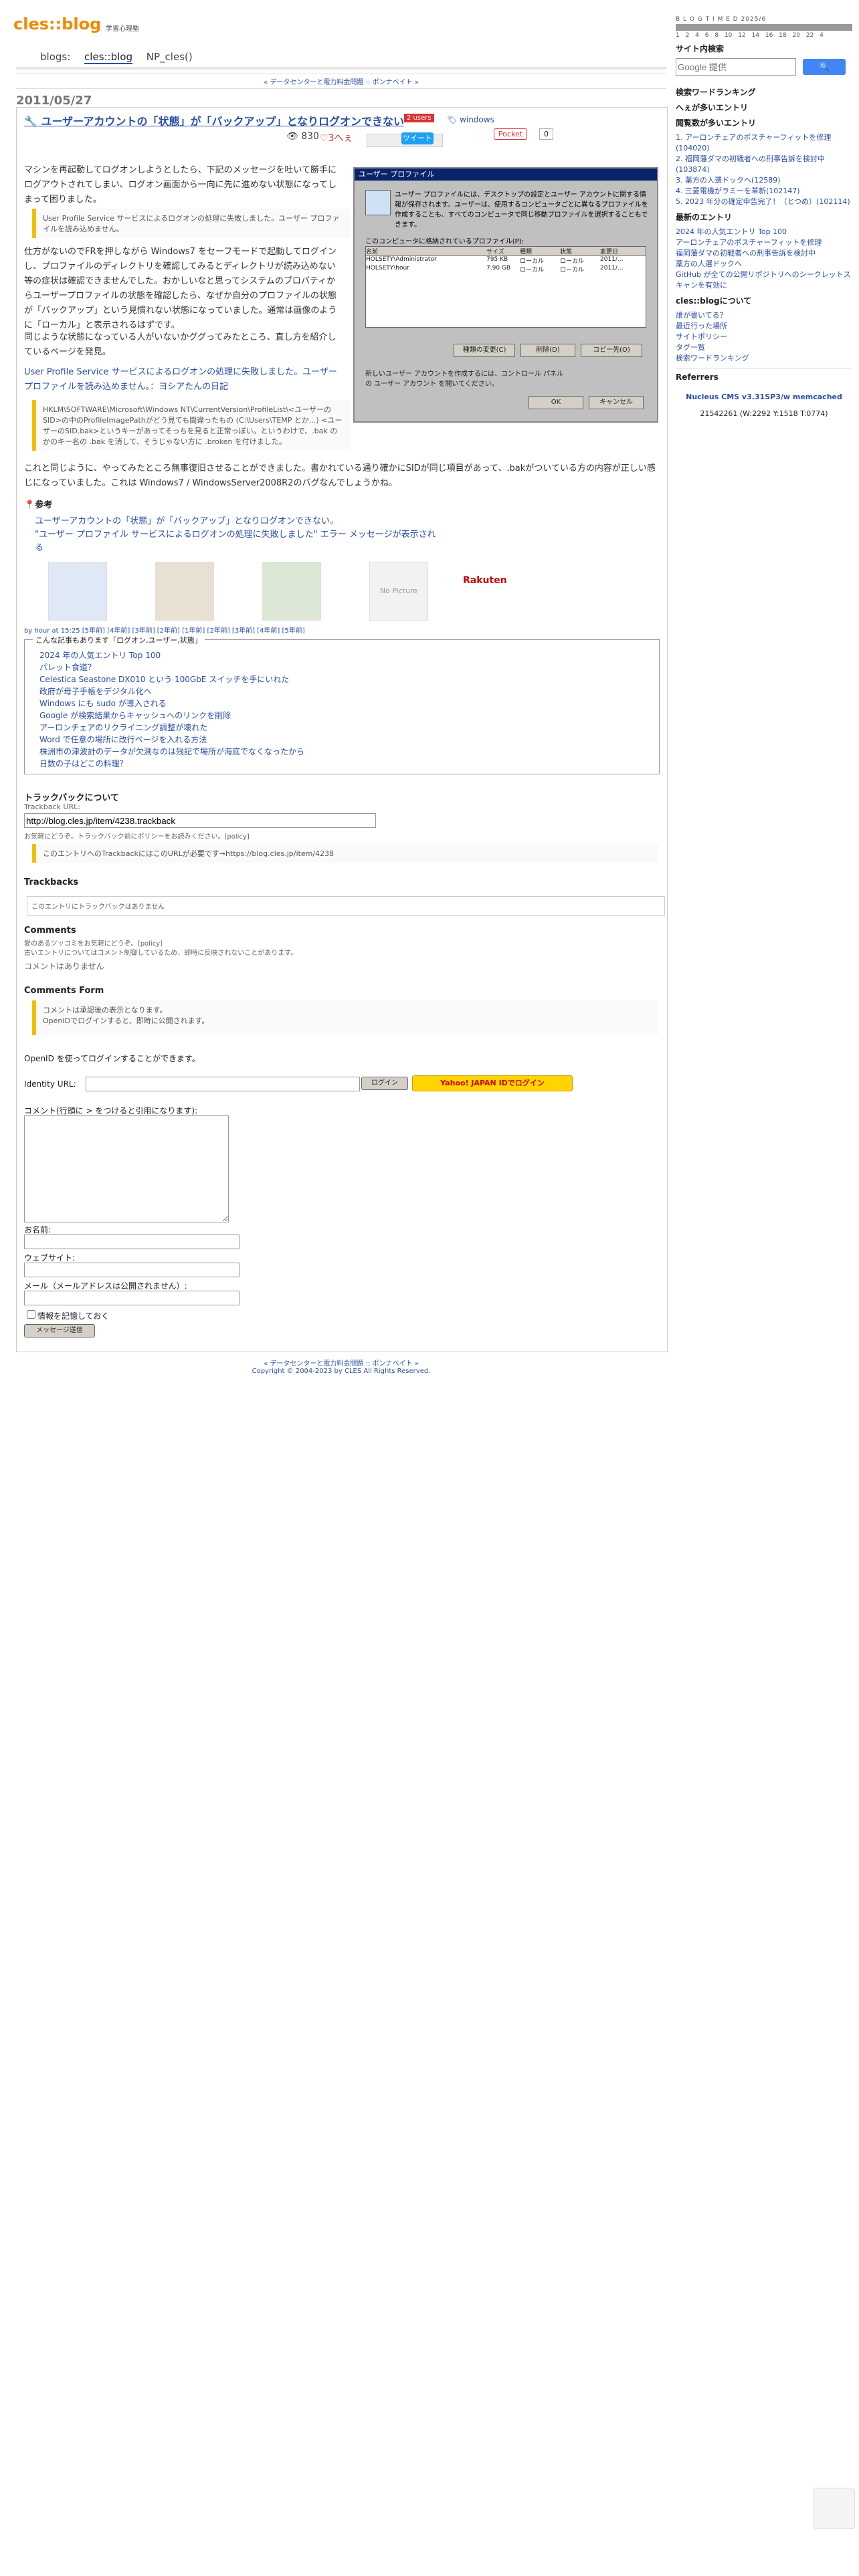 Image resolution: width=859 pixels, height=2576 pixels. I want to click on search-input, so click(736, 67).